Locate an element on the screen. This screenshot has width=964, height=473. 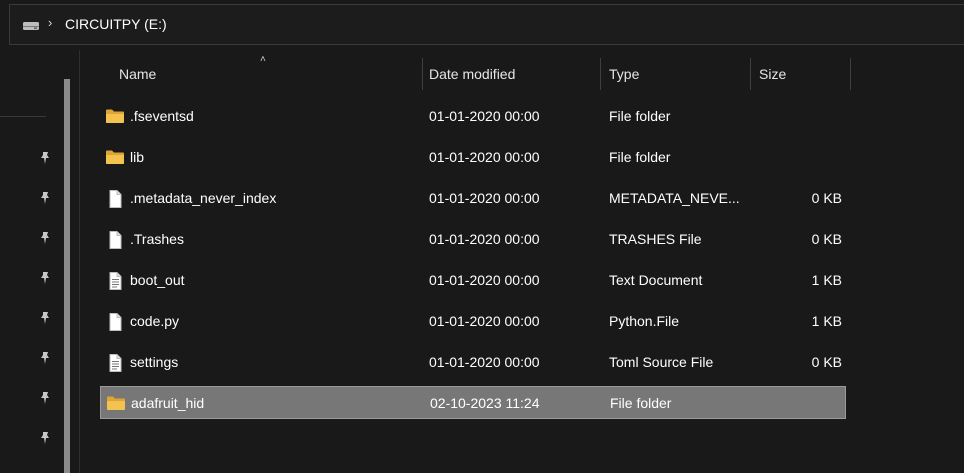
file-row: .fseventsd 01-01-2020 00:00 File folder is located at coordinates (473, 116).